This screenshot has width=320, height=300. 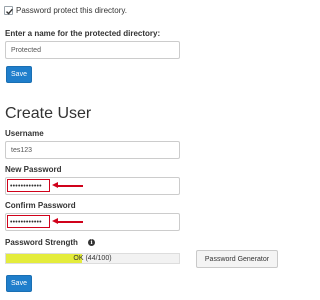 What do you see at coordinates (48, 113) in the screenshot?
I see `create-user-heading: Create User` at bounding box center [48, 113].